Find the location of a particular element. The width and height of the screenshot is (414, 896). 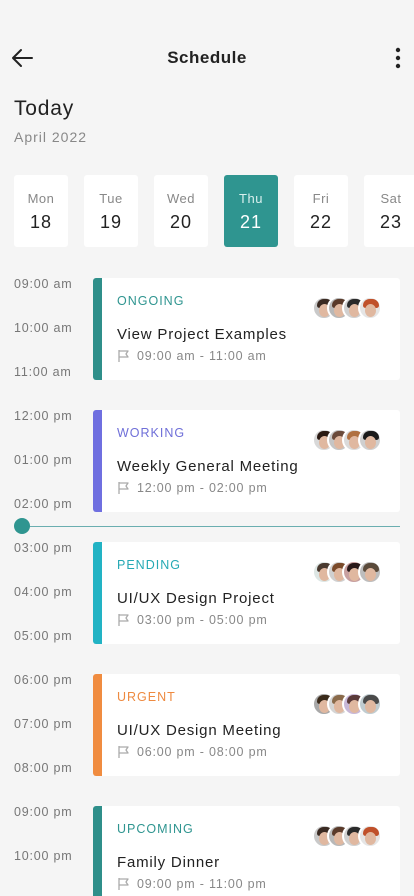

day-number: 19 is located at coordinates (111, 222).